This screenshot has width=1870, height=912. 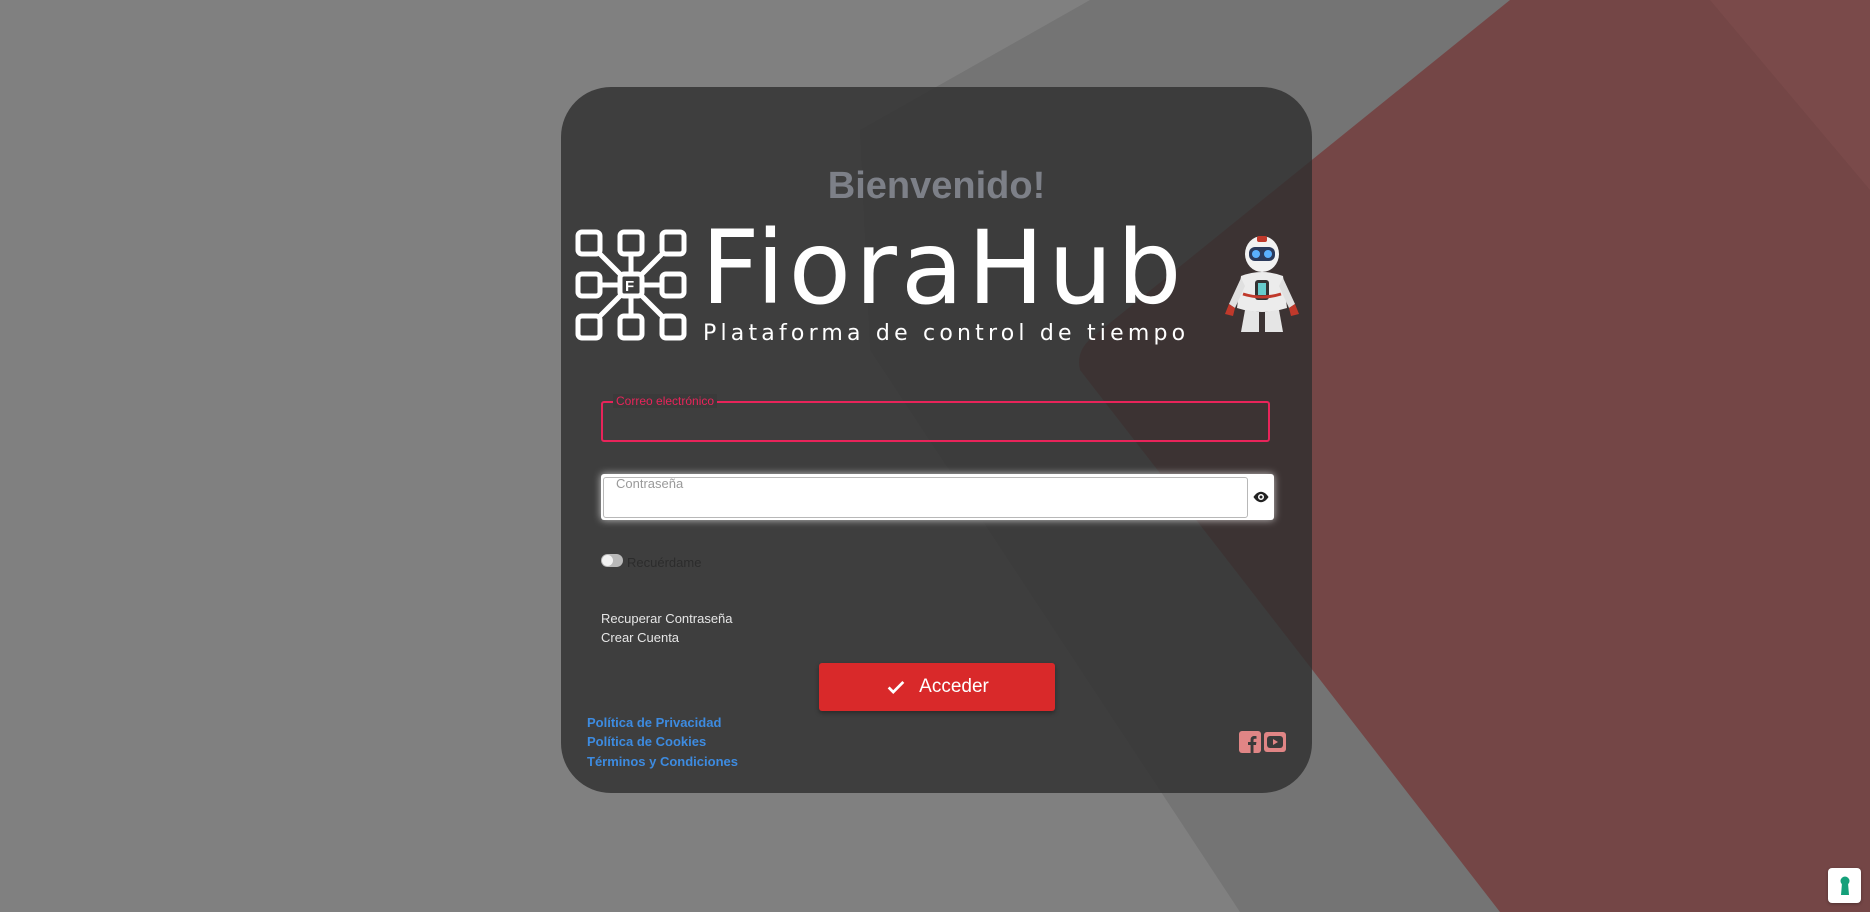 I want to click on login-button: Acceder, so click(x=937, y=687).